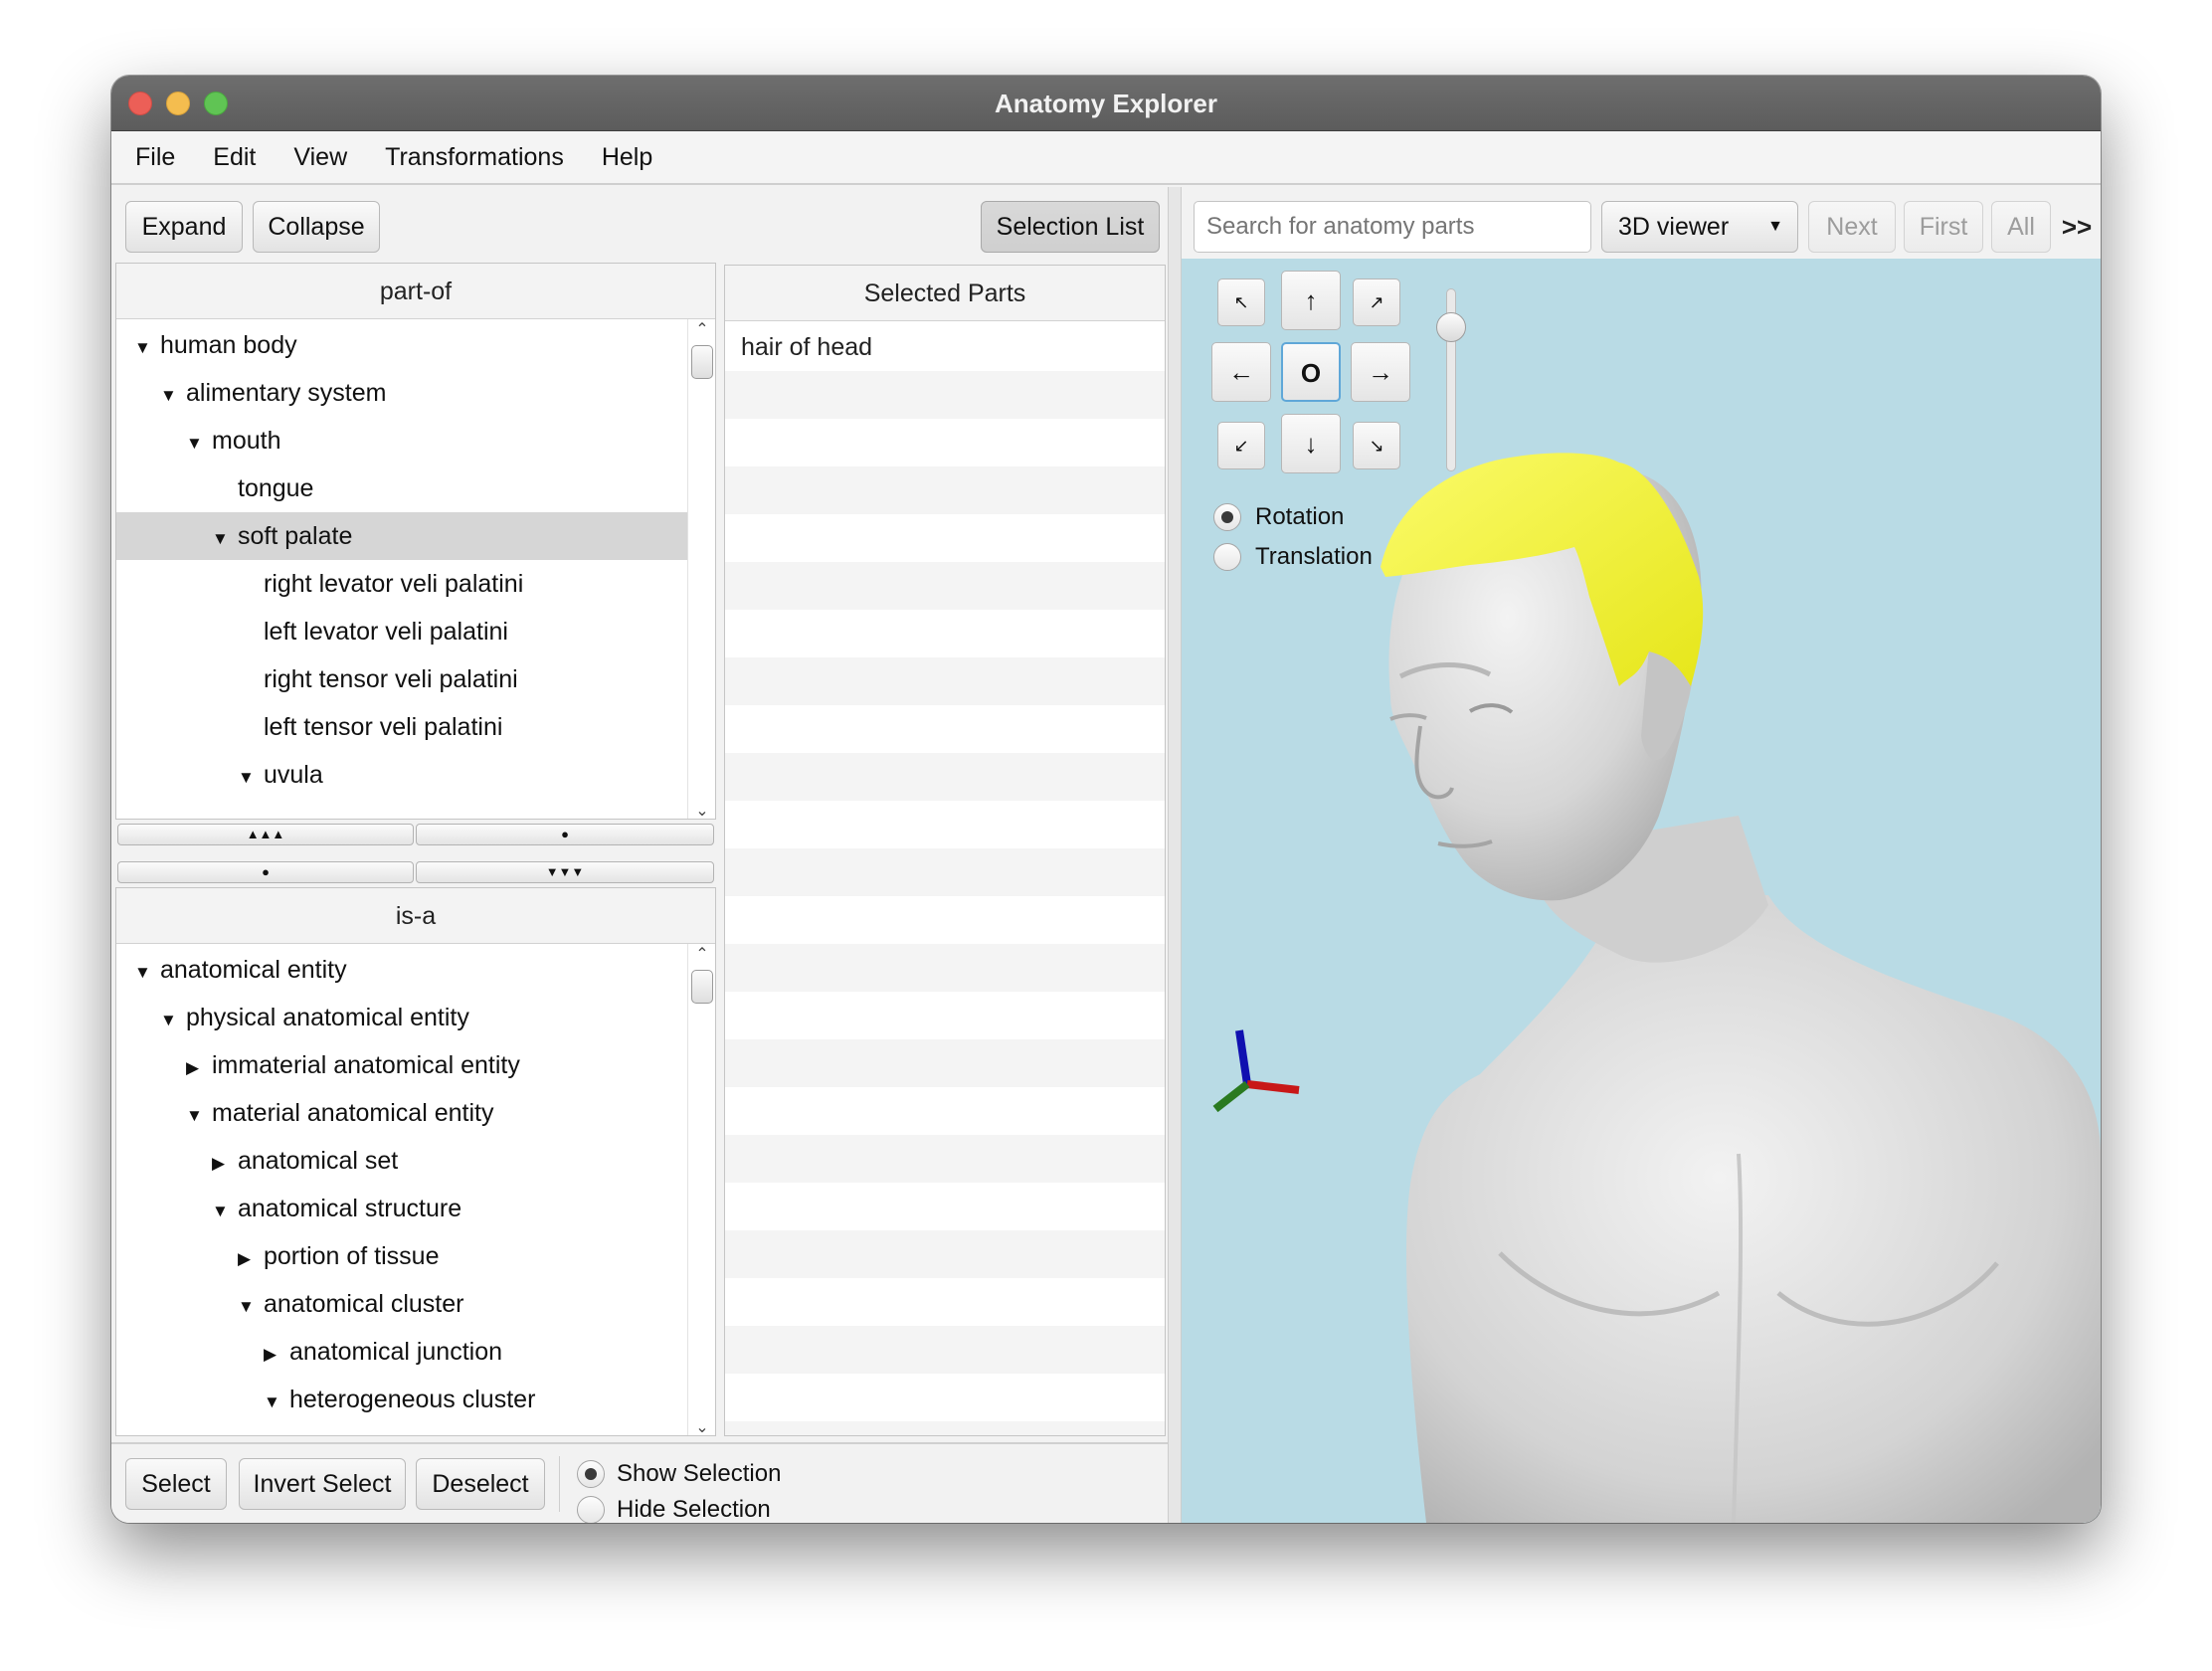  I want to click on viewer-mode-value: 3D viewer, so click(1674, 227).